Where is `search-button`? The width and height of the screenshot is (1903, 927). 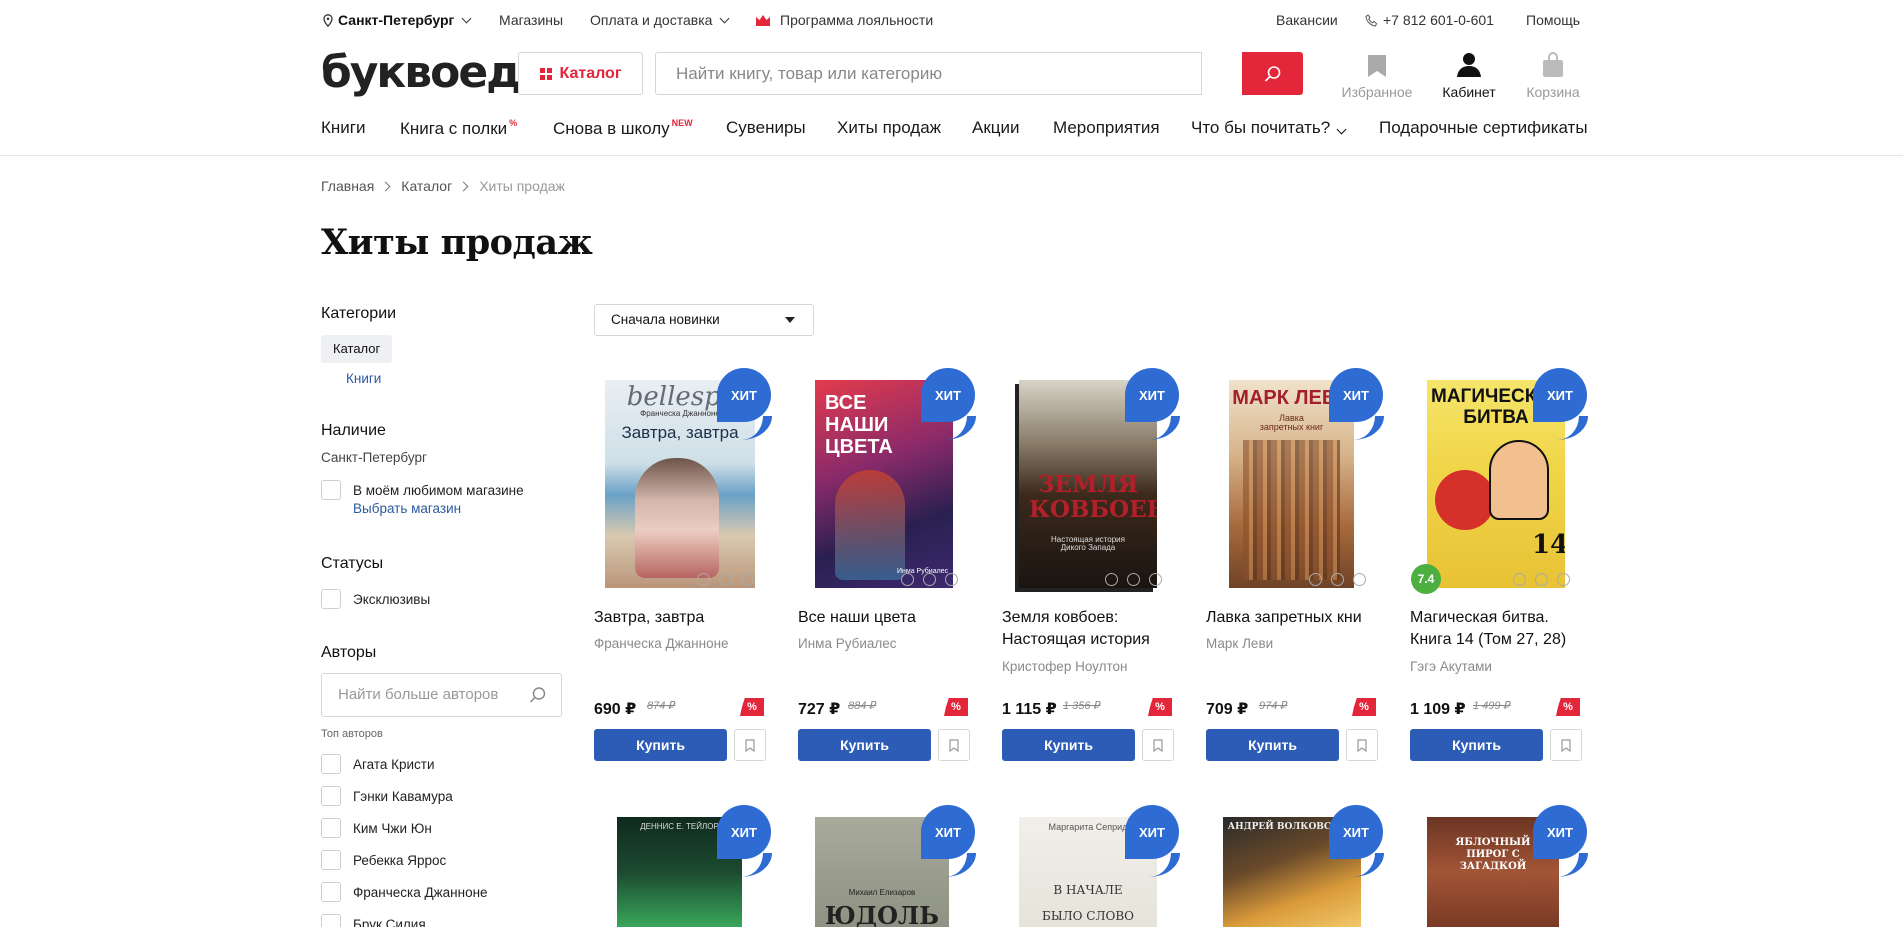
search-button is located at coordinates (1272, 73).